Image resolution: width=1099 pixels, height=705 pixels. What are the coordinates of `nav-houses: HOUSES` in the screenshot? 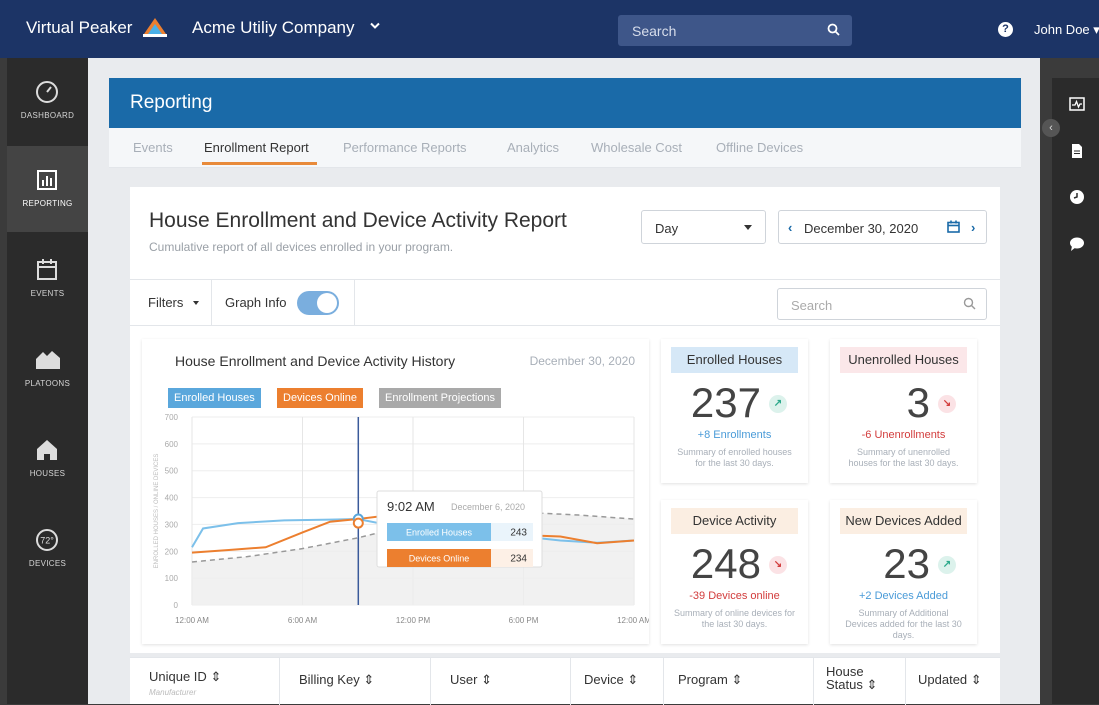 It's located at (47, 459).